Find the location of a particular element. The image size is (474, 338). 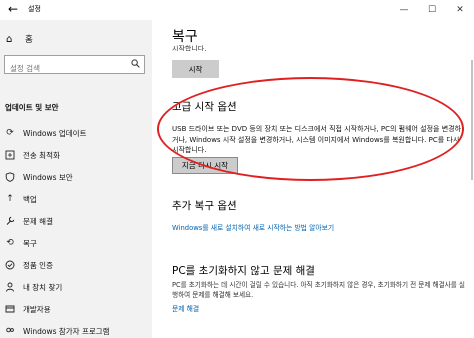

reset-description-partial: 시작합니다. is located at coordinates (189, 48).